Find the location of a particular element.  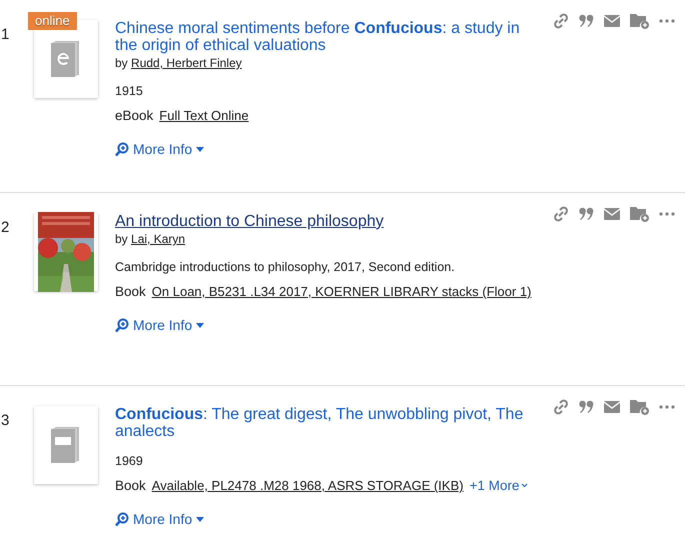

availability-link: Available, PL2478 .M28 1968, ASRS STORAGE (IKB) is located at coordinates (308, 485).